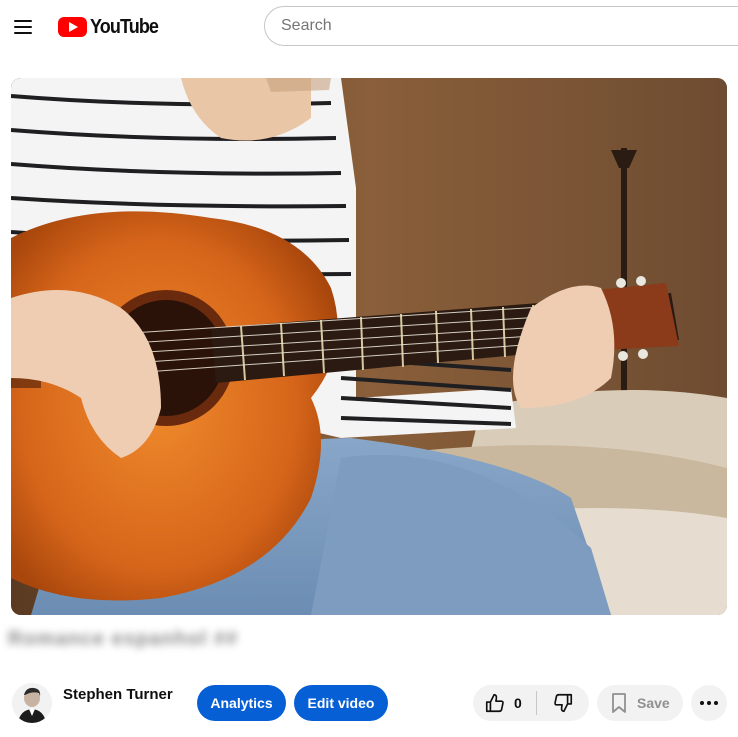 This screenshot has width=738, height=737. I want to click on edit-video-button: Edit video, so click(341, 703).